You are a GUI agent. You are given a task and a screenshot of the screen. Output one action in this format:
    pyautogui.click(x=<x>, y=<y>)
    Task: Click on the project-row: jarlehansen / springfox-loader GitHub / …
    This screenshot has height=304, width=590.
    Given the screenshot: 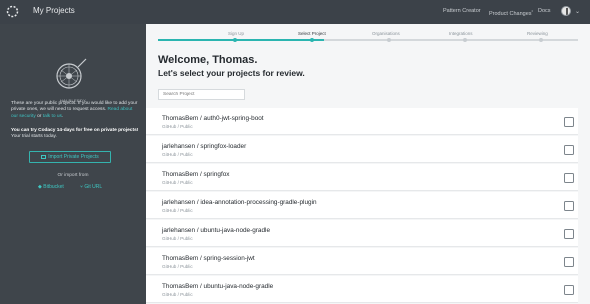 What is the action you would take?
    pyautogui.click(x=362, y=149)
    